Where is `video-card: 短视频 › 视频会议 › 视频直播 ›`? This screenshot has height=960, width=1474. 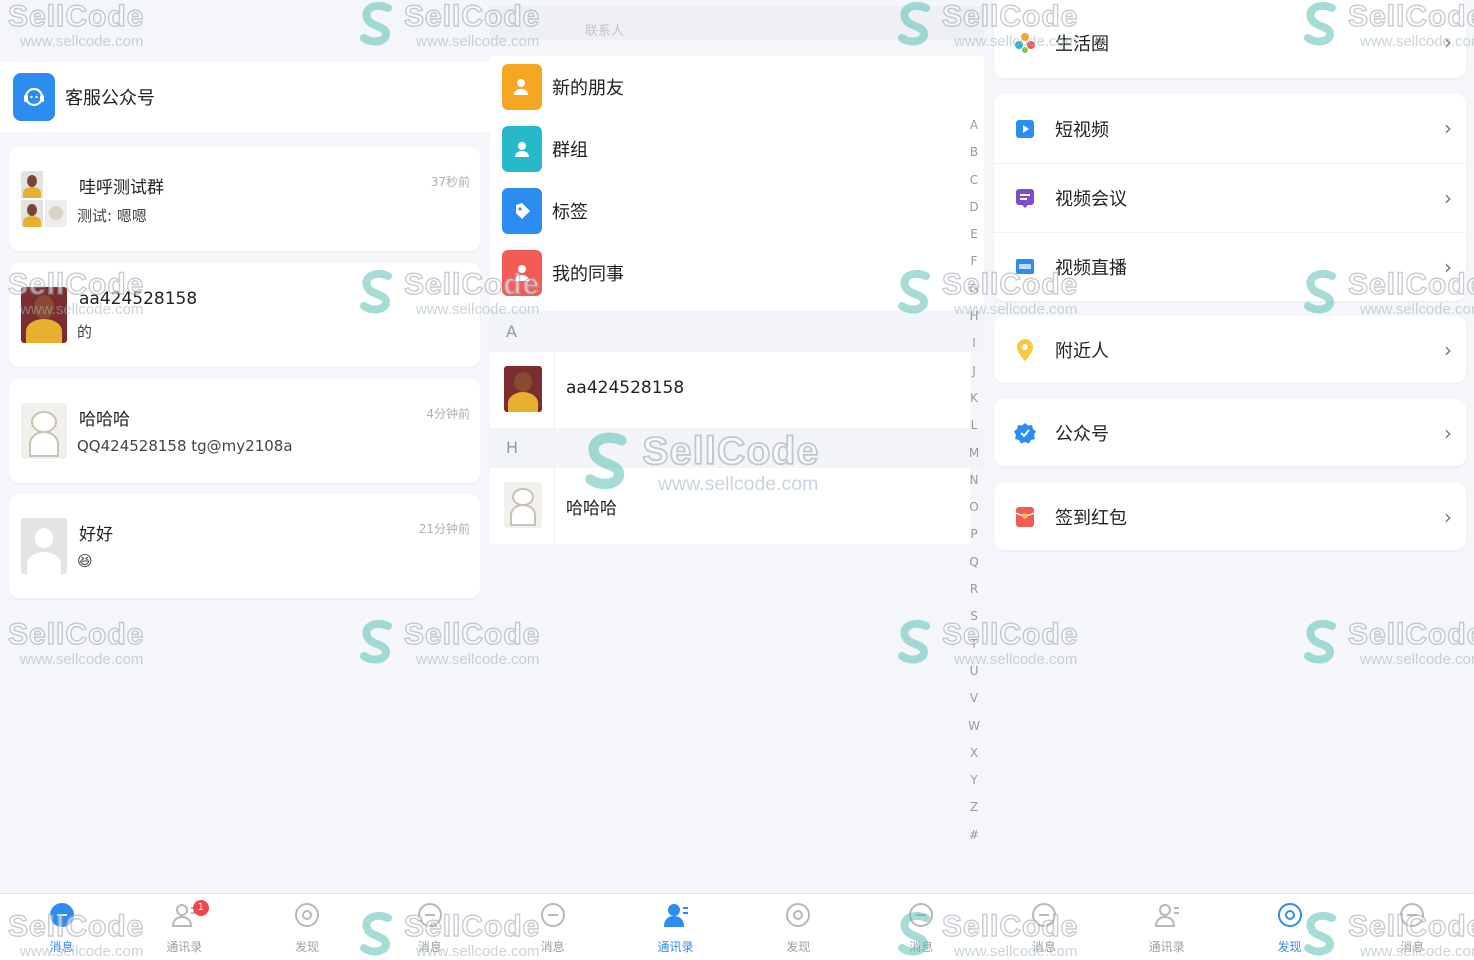 video-card: 短视频 › 视频会议 › 视频直播 › is located at coordinates (1230, 197).